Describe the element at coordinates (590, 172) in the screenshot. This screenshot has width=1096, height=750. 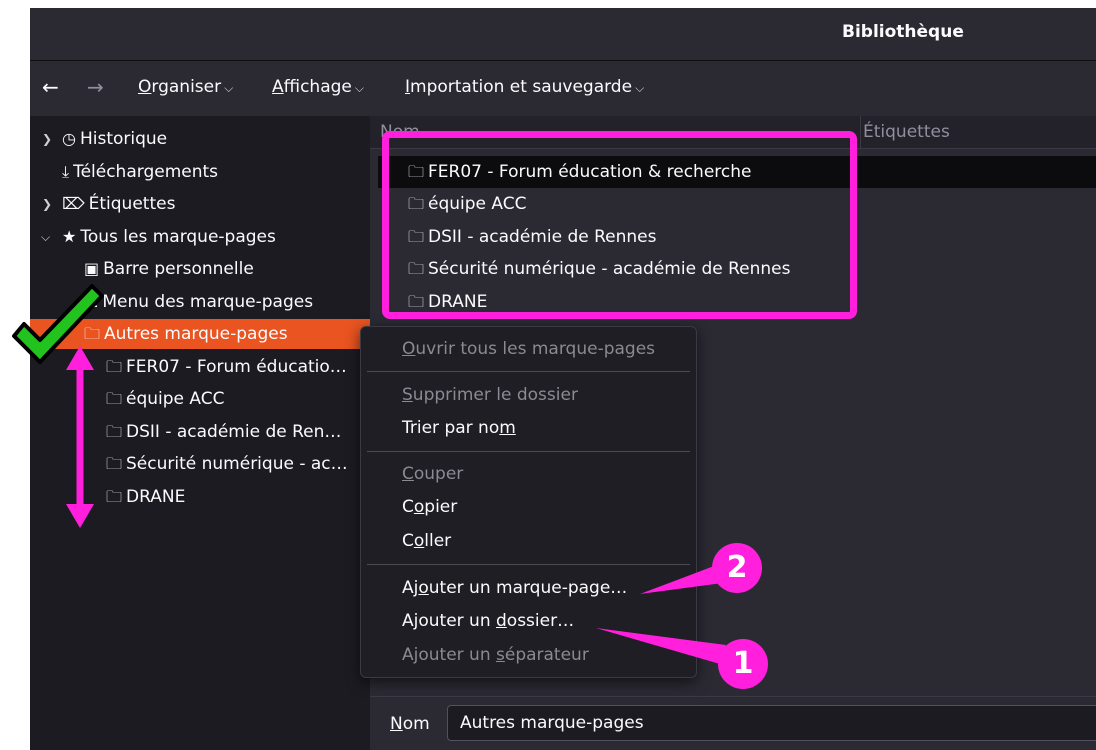
I see `list-item-label: FER07 - Forum éducation & recherche` at that location.